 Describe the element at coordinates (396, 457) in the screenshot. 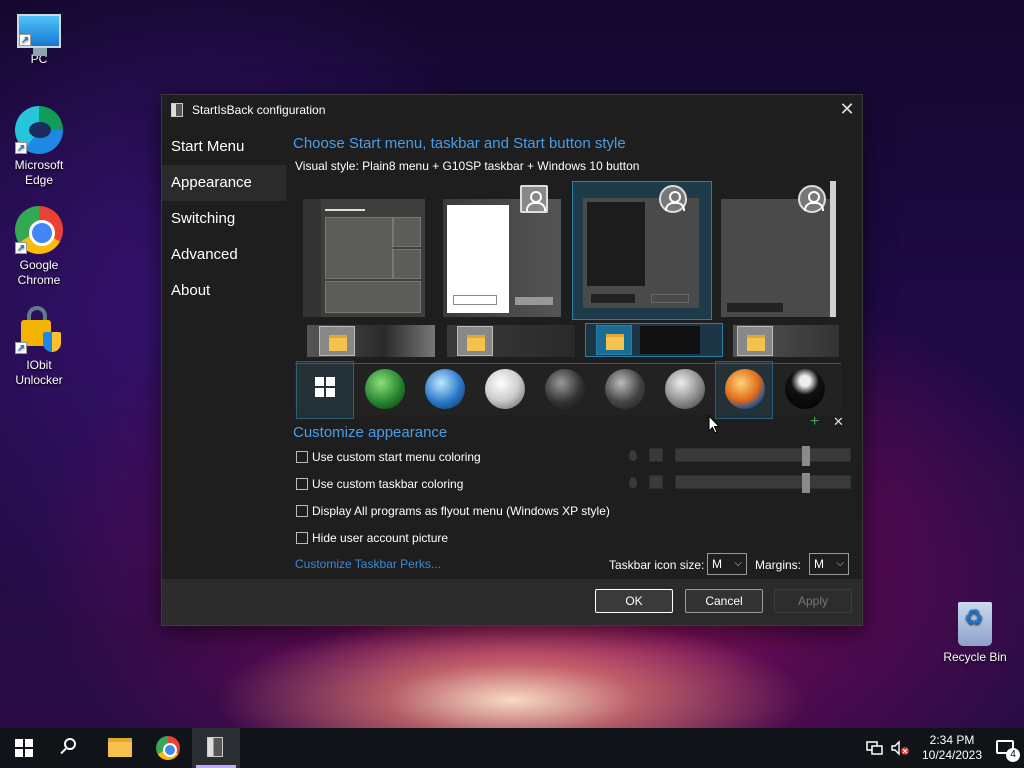

I see `checkbox-label: Use custom start menu coloring` at that location.